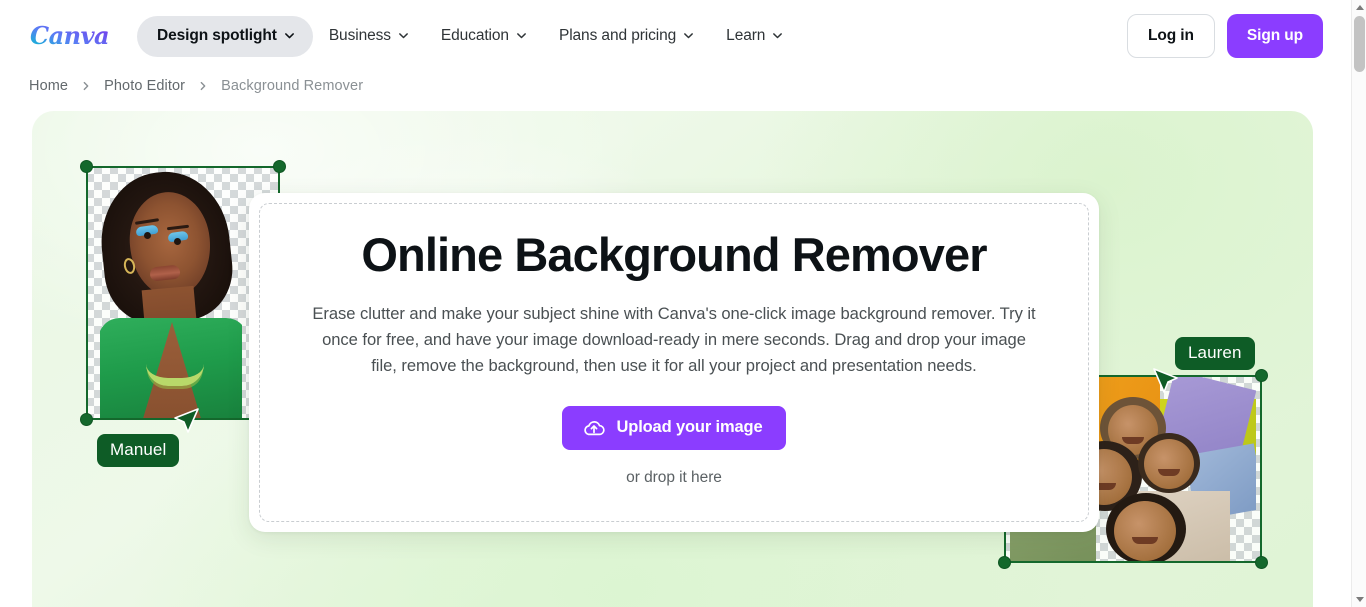  What do you see at coordinates (674, 254) in the screenshot?
I see `page-title: Online Background Remover` at bounding box center [674, 254].